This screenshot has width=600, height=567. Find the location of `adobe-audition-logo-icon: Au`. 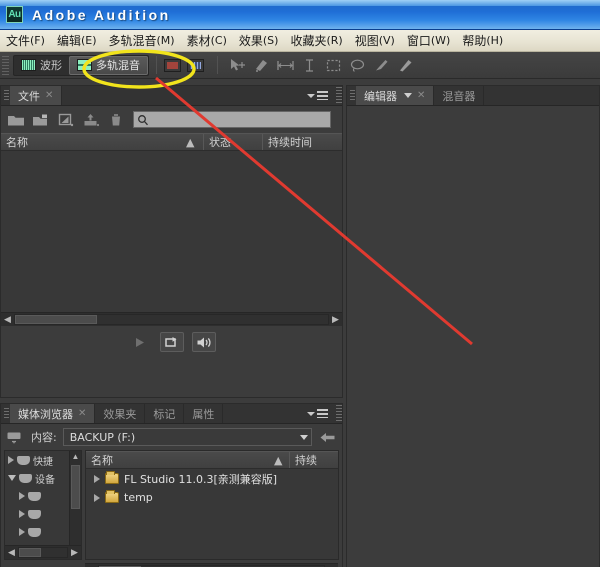

adobe-audition-logo-icon: Au is located at coordinates (14, 14).